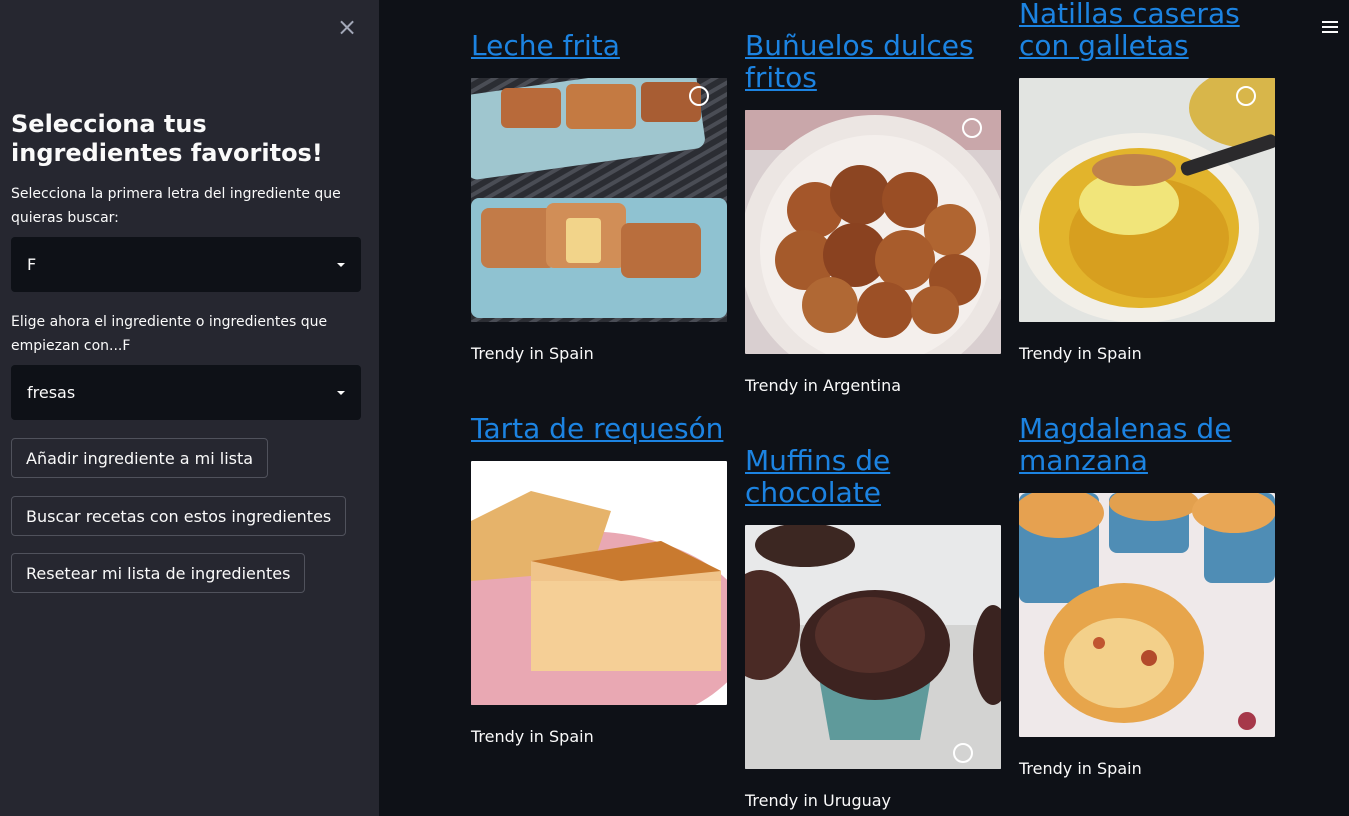 The width and height of the screenshot is (1349, 816). I want to click on ingredient-select-value: fresas, so click(51, 392).